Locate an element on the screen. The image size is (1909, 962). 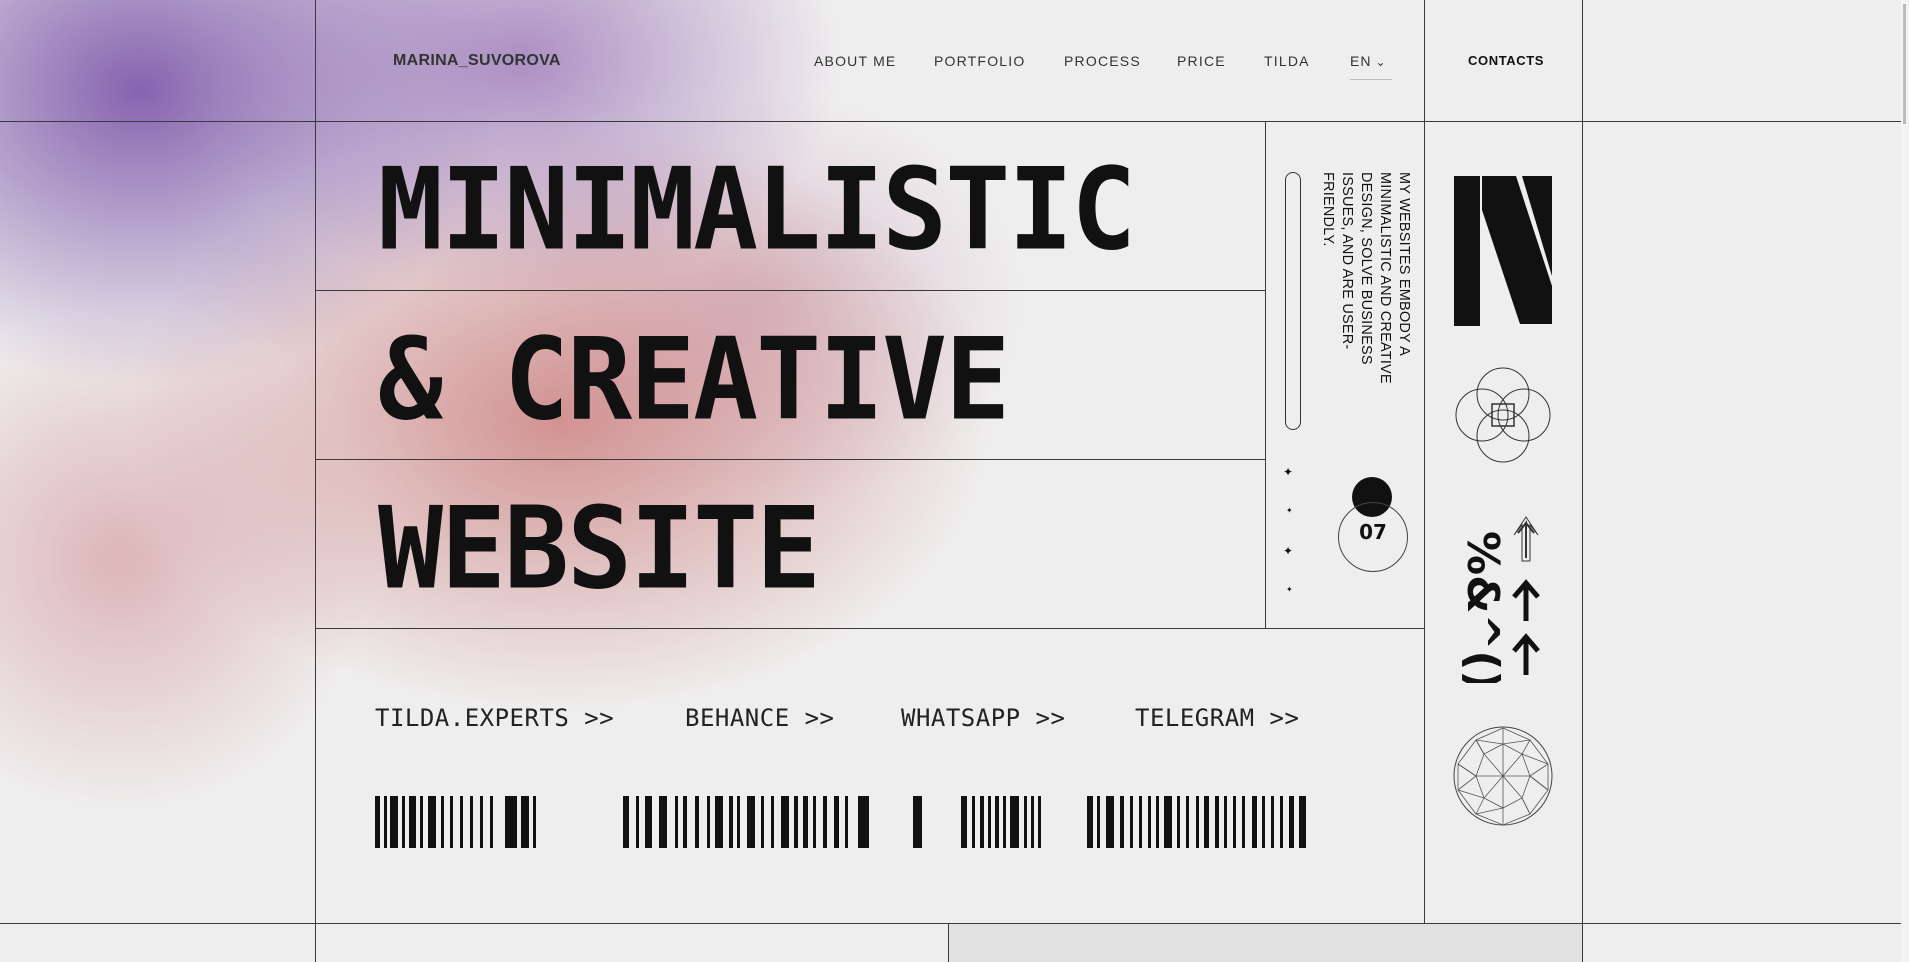
brand-logo: MARINA_SUVOROVA is located at coordinates (477, 61).